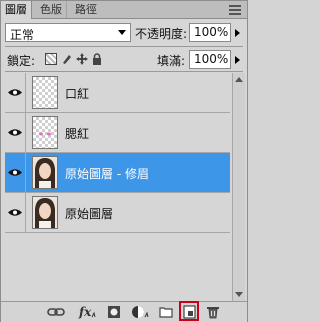 This screenshot has width=320, height=322. What do you see at coordinates (237, 60) in the screenshot?
I see `fill-slider-arrow-icon` at bounding box center [237, 60].